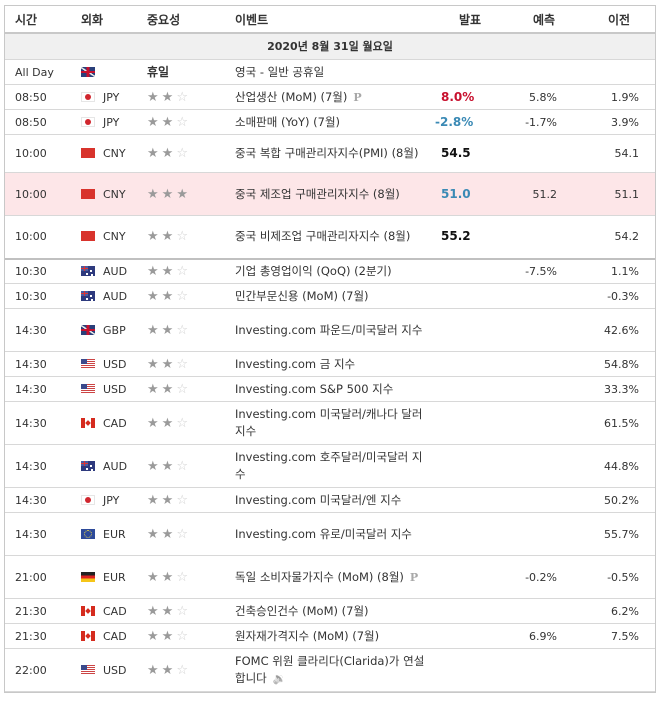 The width and height of the screenshot is (658, 704). What do you see at coordinates (295, 364) in the screenshot?
I see `event-name: Investing.com 금 지수` at bounding box center [295, 364].